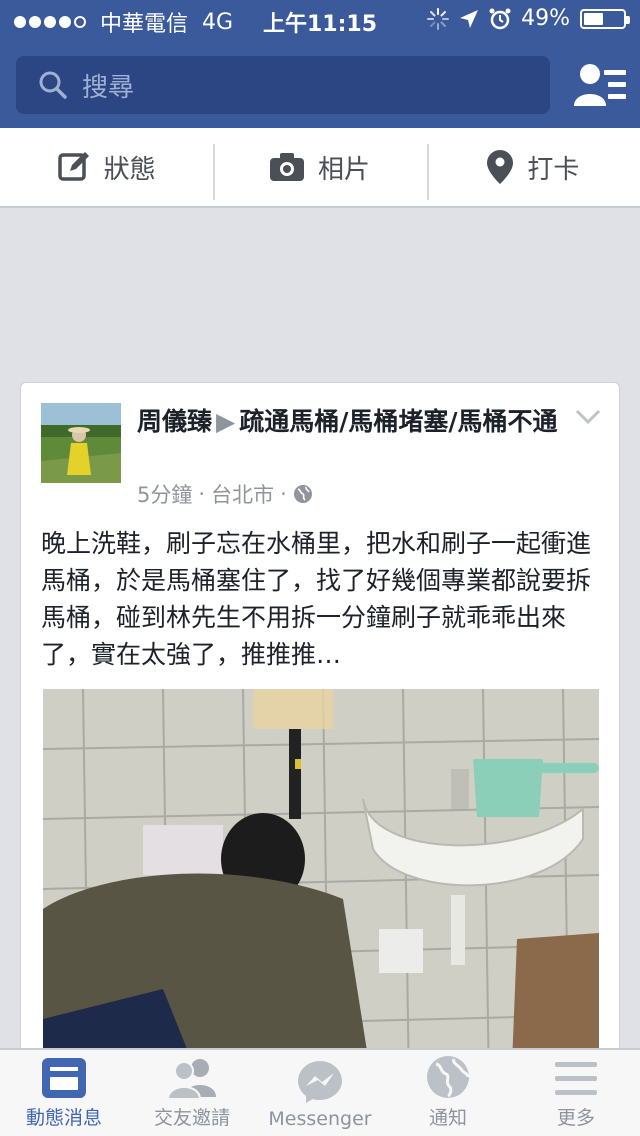  Describe the element at coordinates (320, 1082) in the screenshot. I see `messenger-icon` at that location.